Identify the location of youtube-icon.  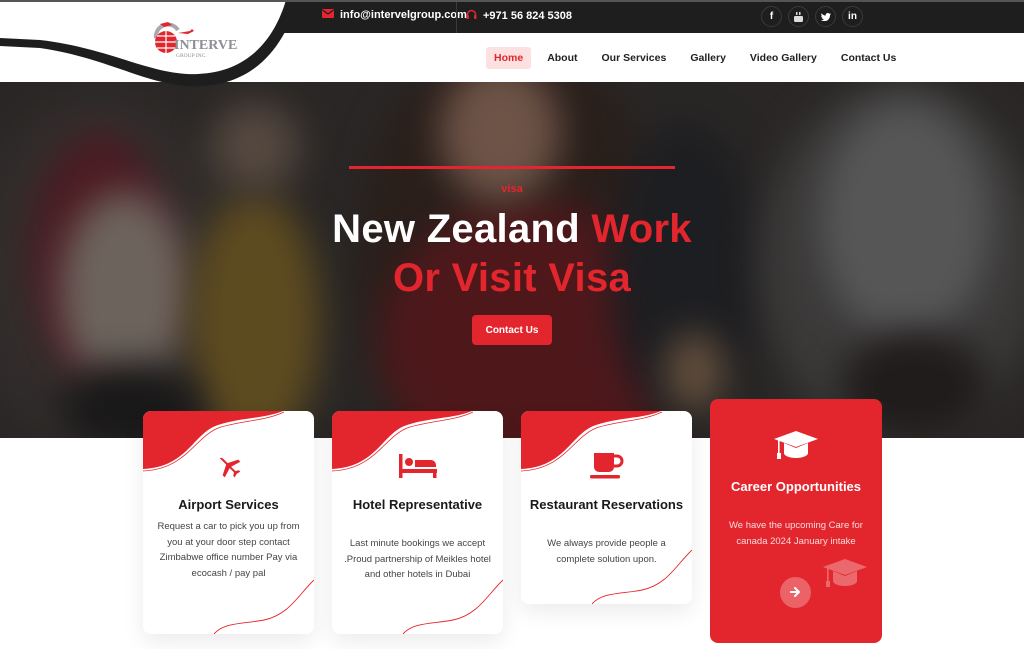
(798, 16).